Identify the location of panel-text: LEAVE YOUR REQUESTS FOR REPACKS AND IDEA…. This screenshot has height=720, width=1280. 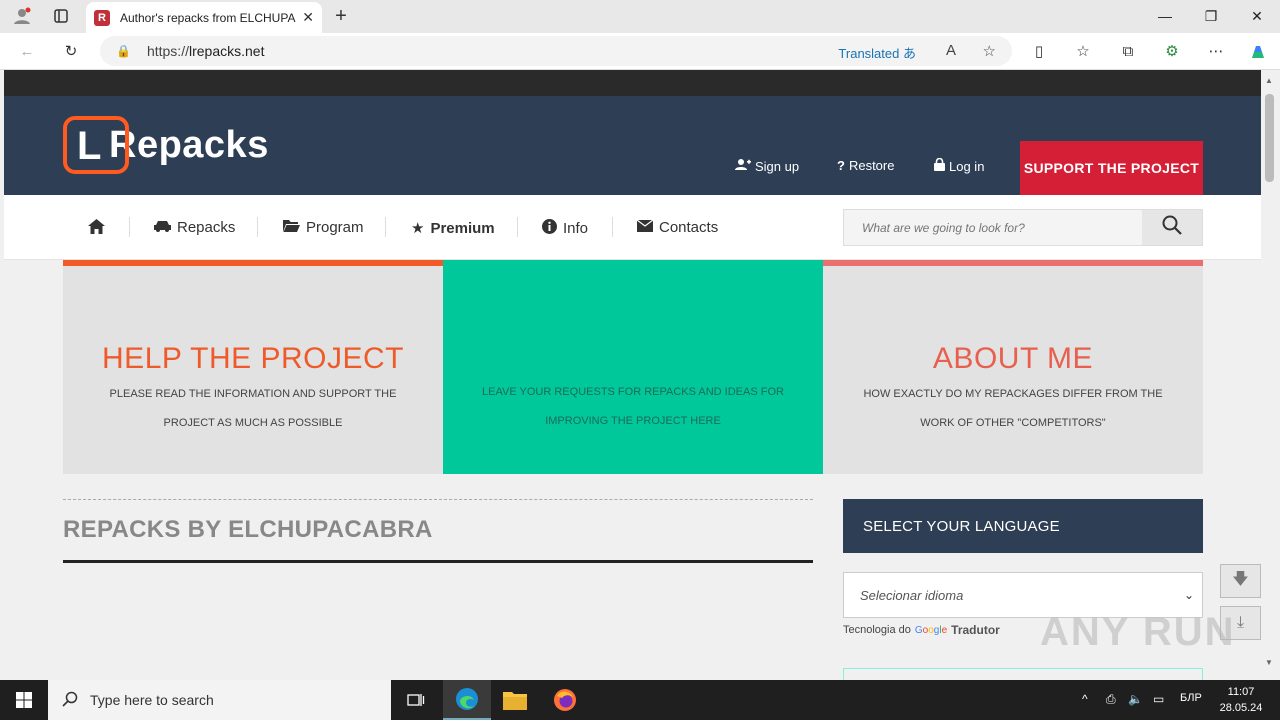
(633, 406).